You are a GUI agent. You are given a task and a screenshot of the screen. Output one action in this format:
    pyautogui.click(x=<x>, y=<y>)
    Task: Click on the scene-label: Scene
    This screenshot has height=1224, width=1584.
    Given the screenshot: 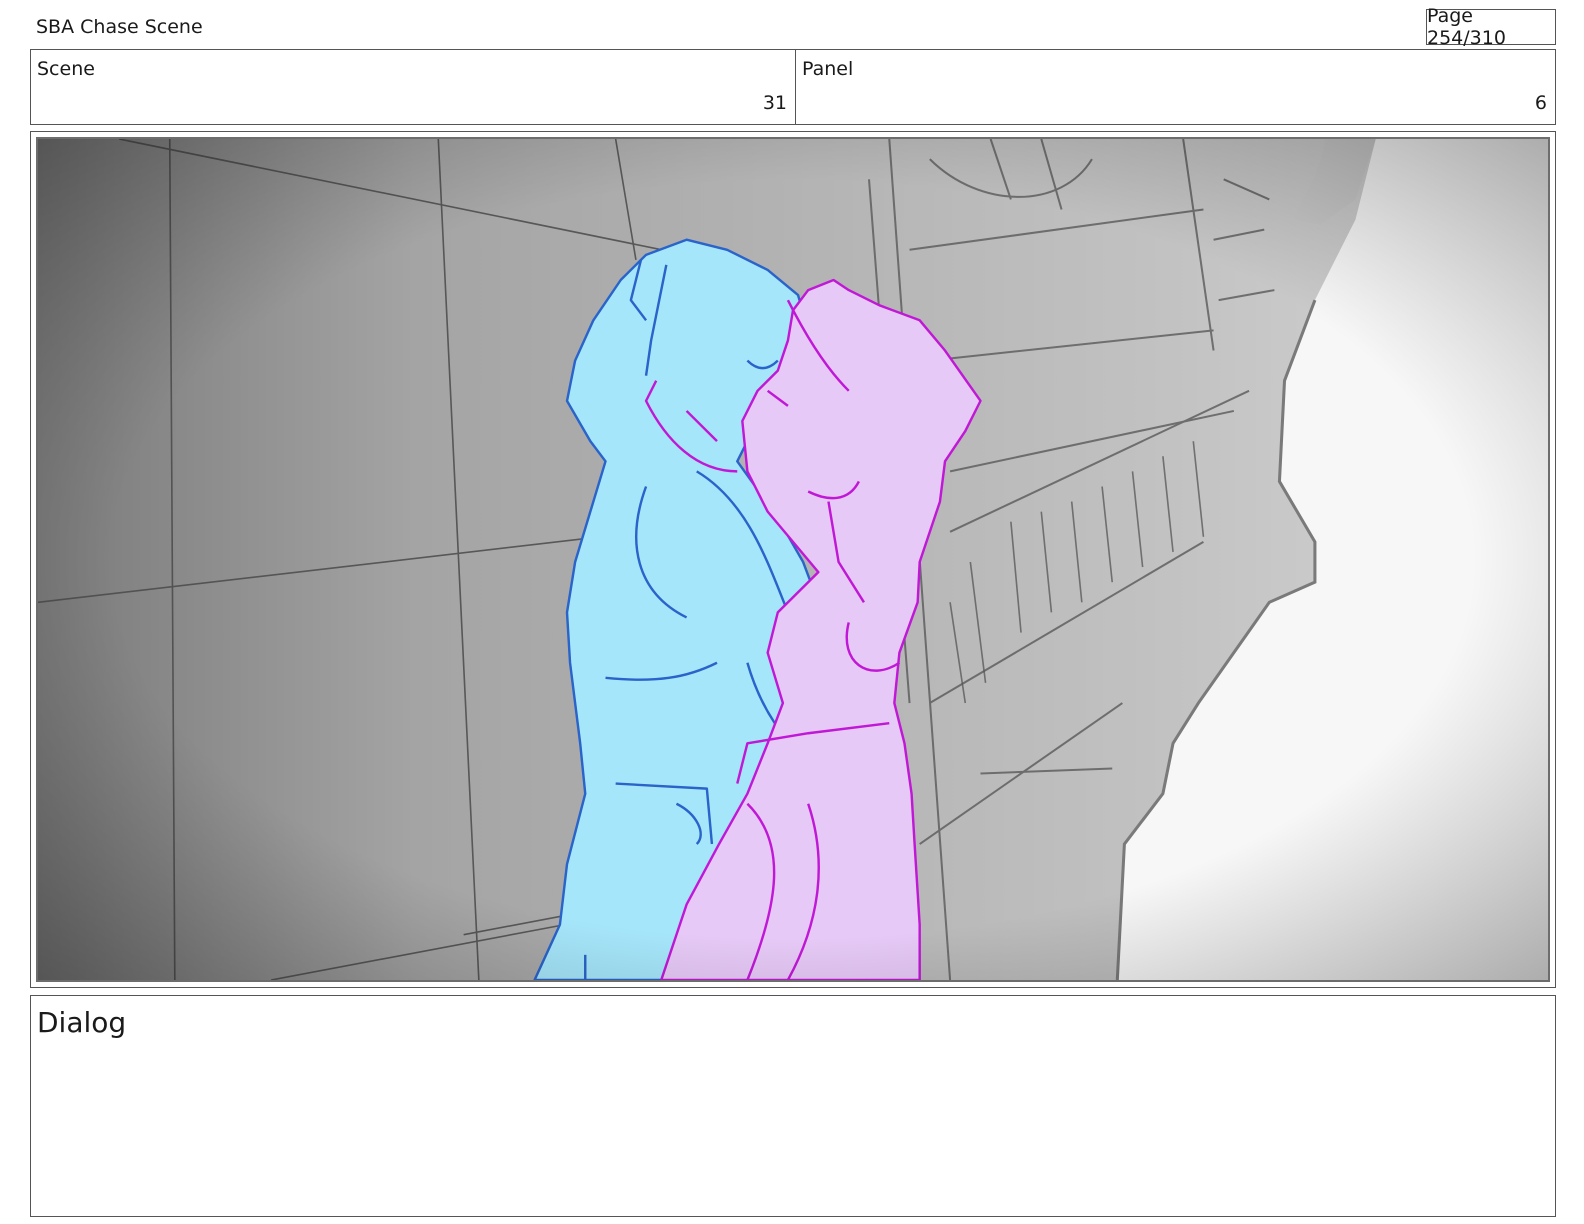 What is the action you would take?
    pyautogui.click(x=66, y=69)
    